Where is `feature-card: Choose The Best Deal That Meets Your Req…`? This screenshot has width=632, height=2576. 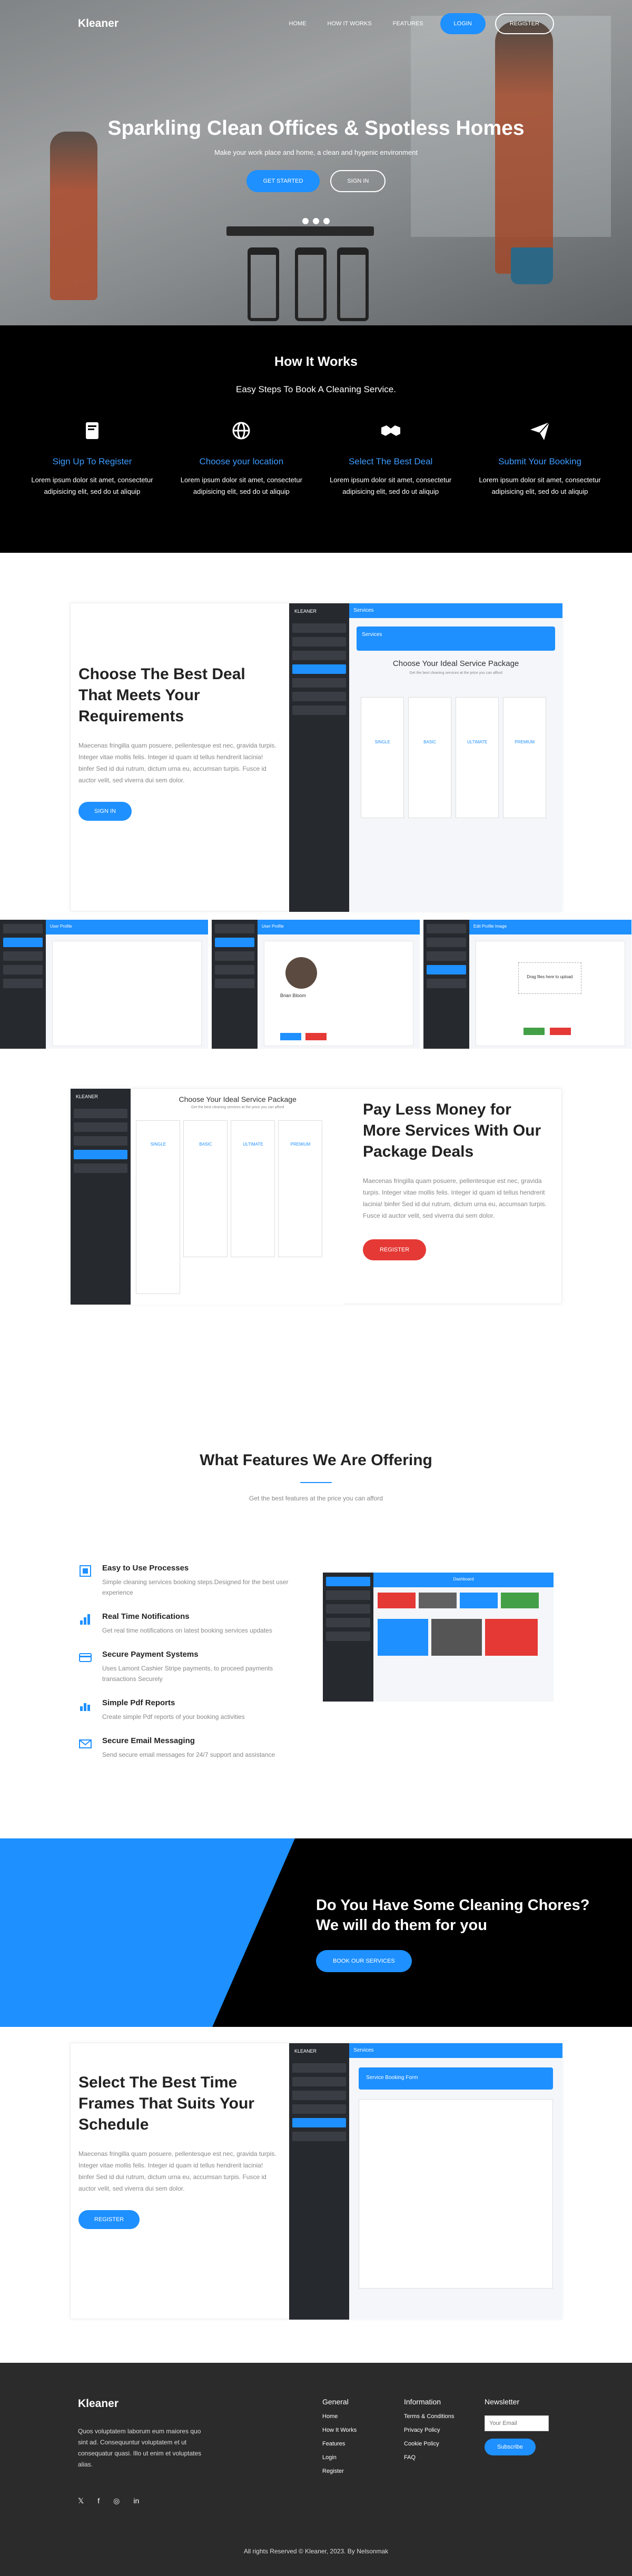
feature-card: Choose The Best Deal That Meets Your Req… is located at coordinates (316, 757).